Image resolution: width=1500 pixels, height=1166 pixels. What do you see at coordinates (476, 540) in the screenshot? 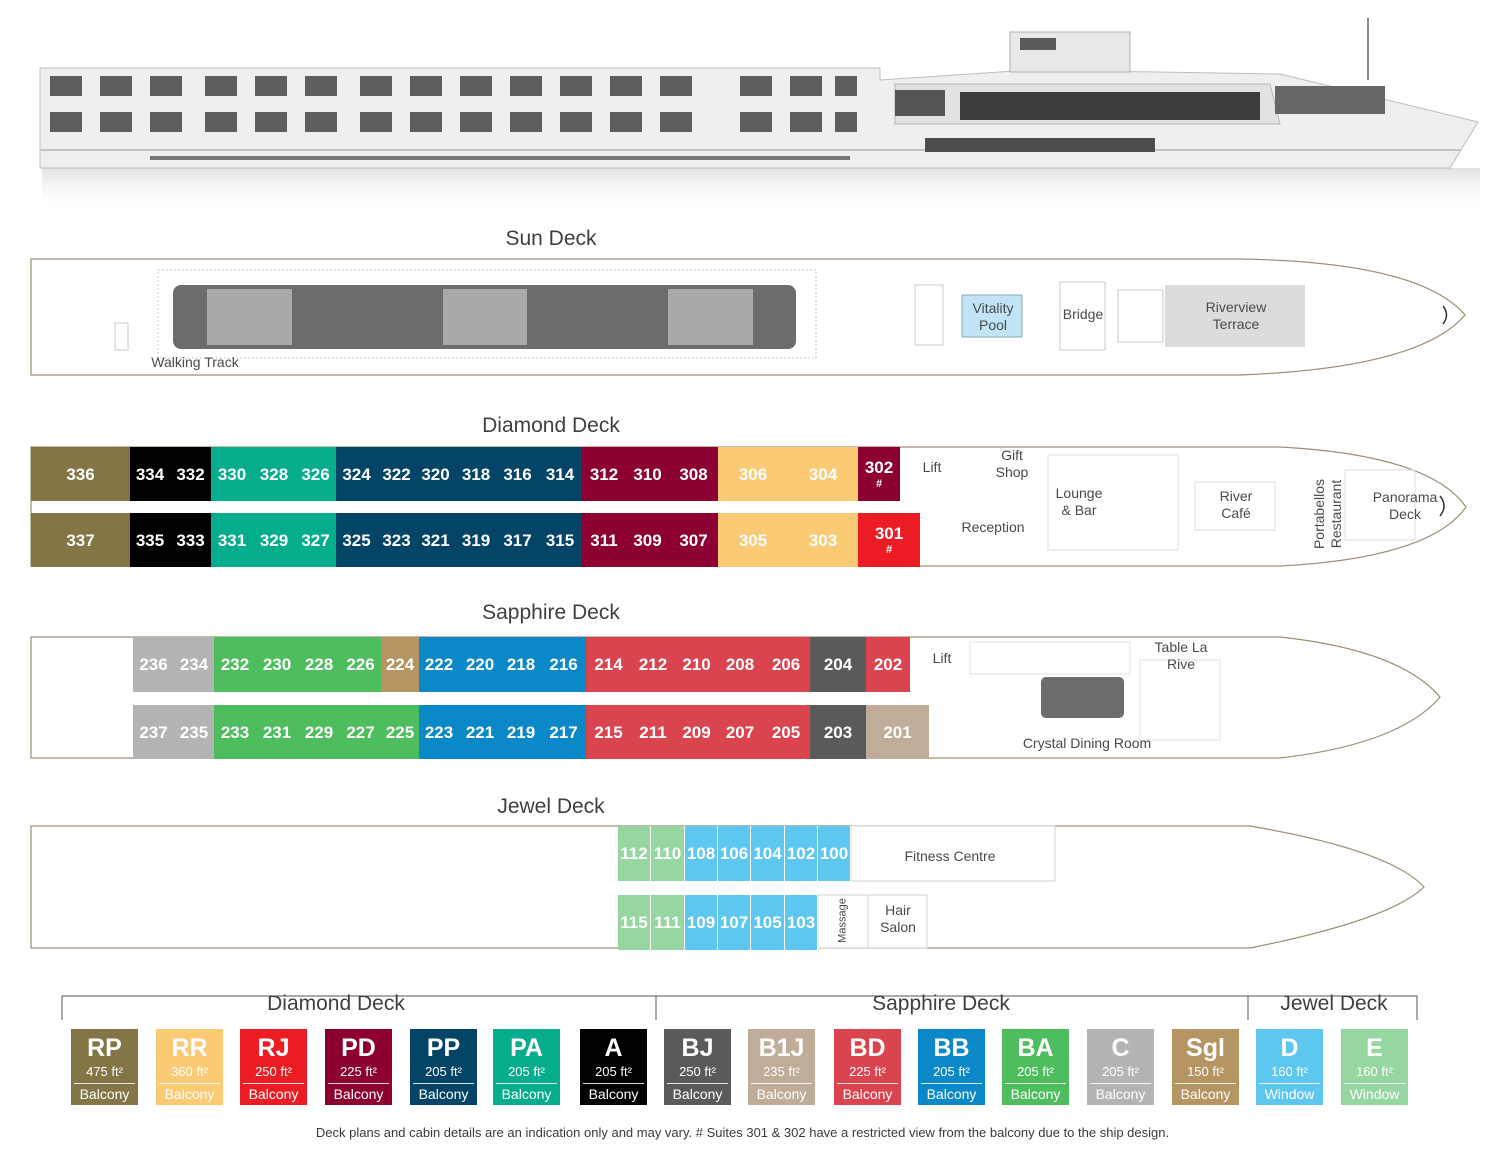
I see `cabin-319: 319` at bounding box center [476, 540].